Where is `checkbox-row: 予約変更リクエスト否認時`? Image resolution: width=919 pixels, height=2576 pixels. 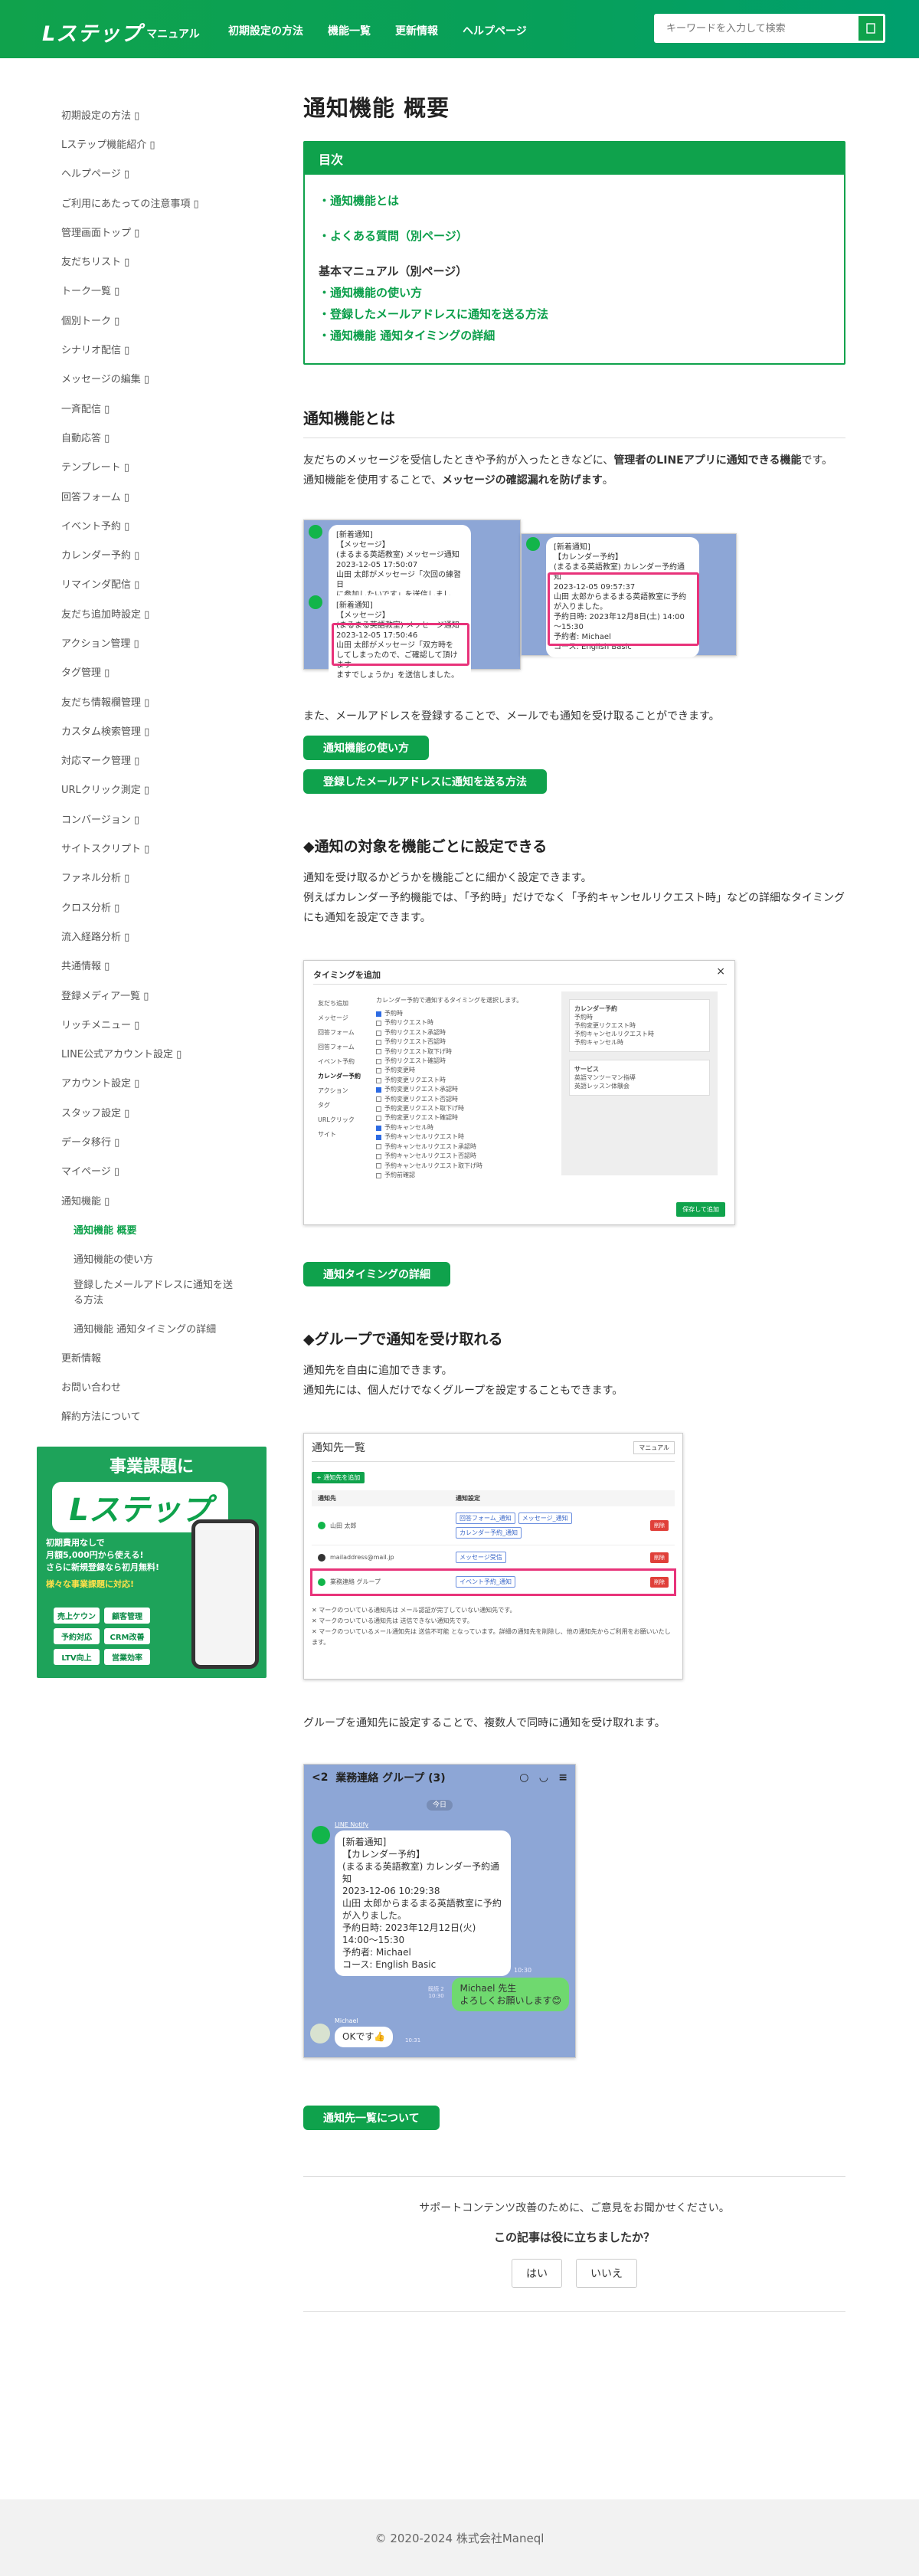 checkbox-row: 予約変更リクエスト否認時 is located at coordinates (464, 1099).